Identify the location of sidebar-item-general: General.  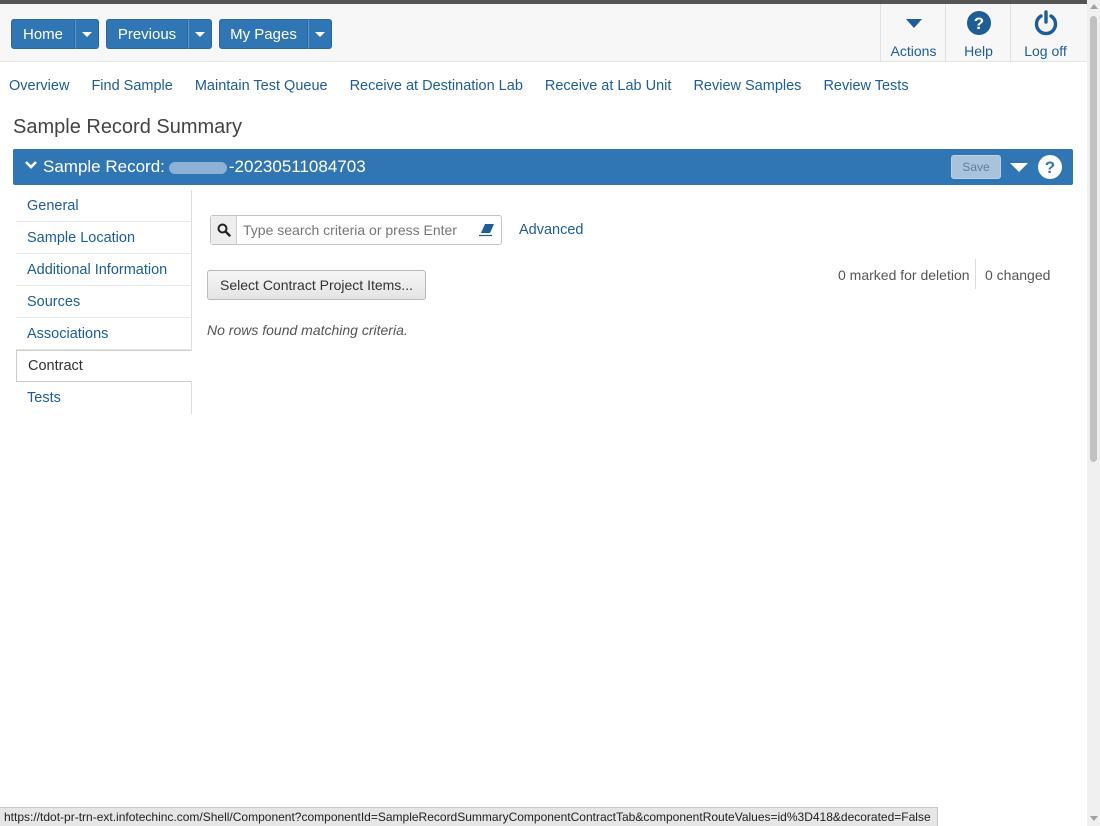
(104, 206).